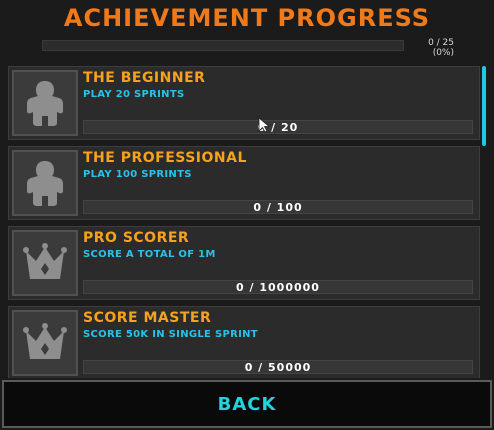 This screenshot has width=494, height=430. Describe the element at coordinates (147, 318) in the screenshot. I see `achievement-title: SCORE MASTER` at that location.